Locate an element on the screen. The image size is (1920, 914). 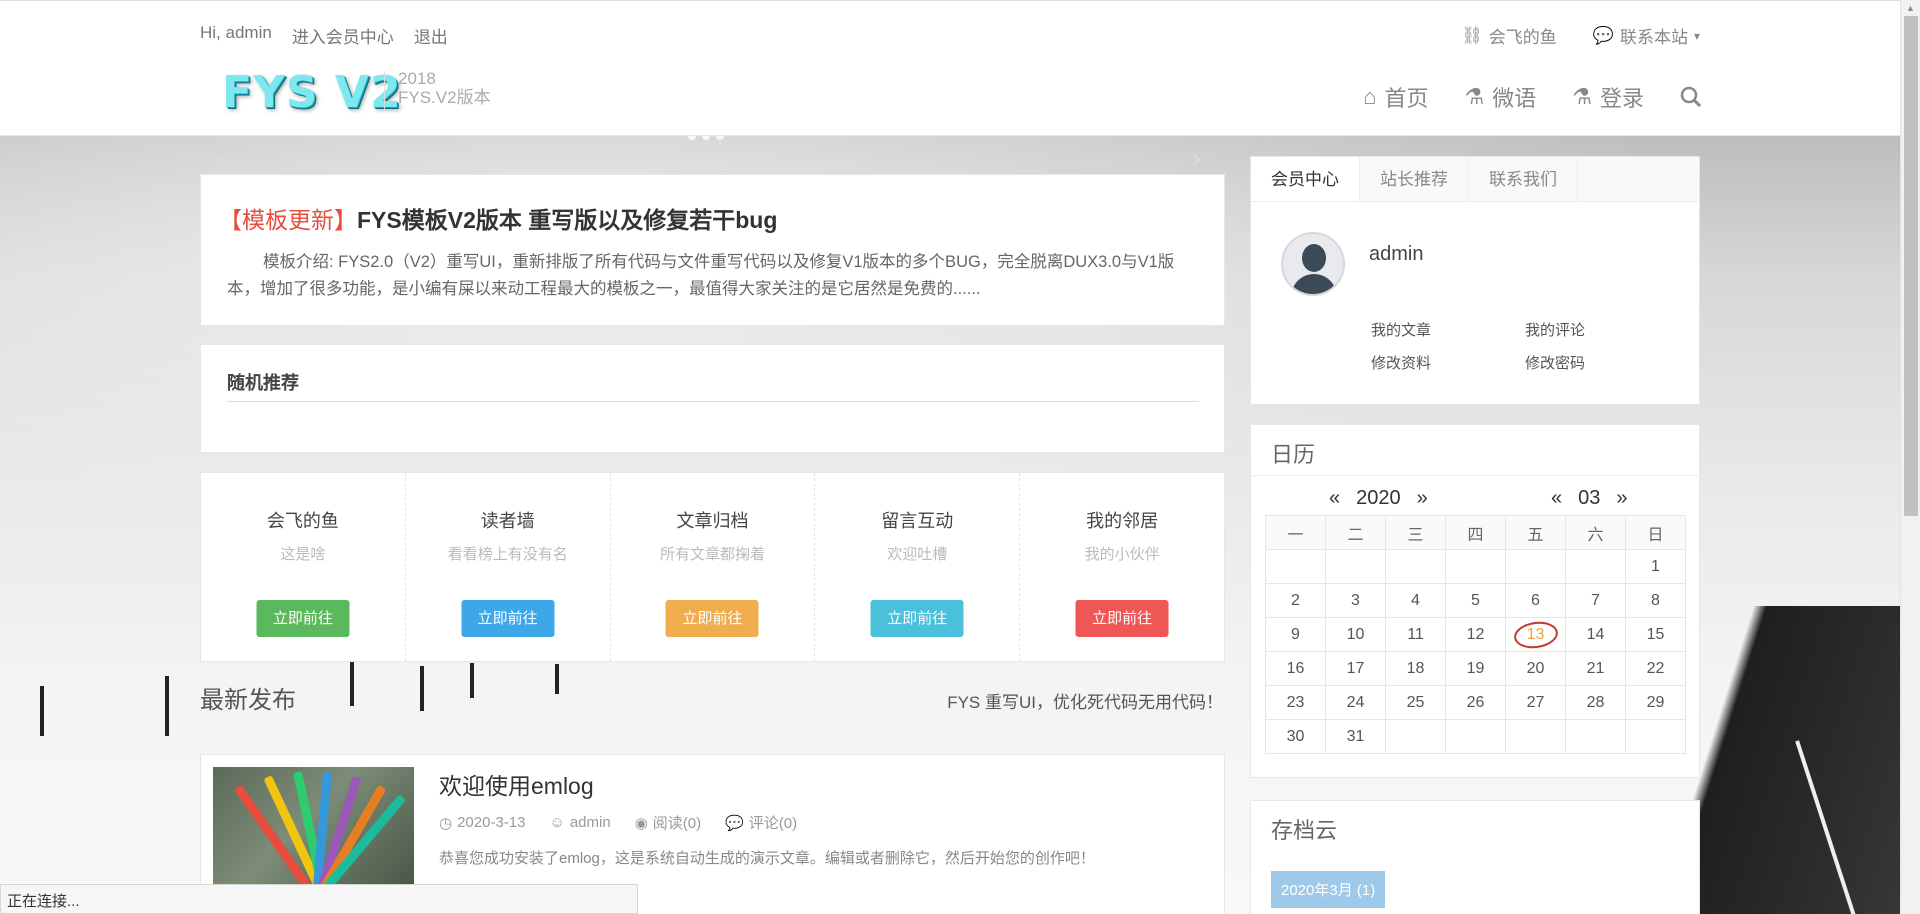
month-nav: « 03 » is located at coordinates (1589, 498).